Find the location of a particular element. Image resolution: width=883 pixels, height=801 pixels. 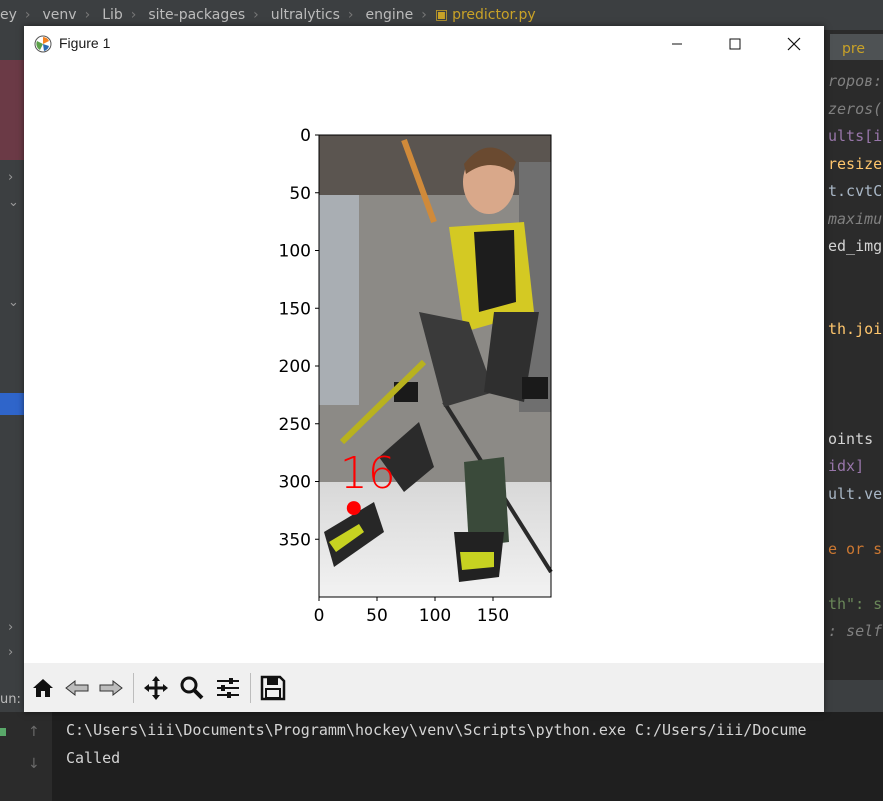

code-line: resize is located at coordinates (855, 164).